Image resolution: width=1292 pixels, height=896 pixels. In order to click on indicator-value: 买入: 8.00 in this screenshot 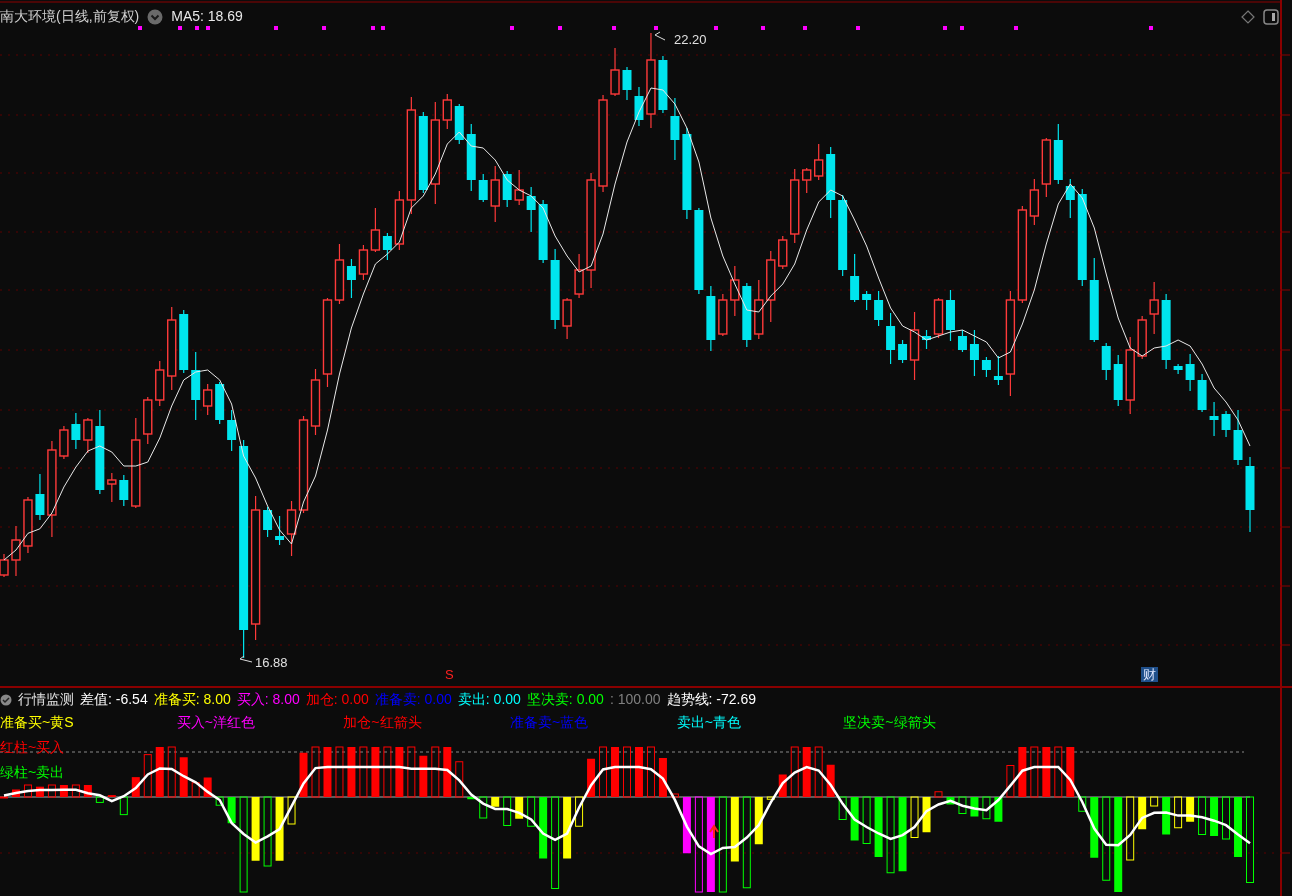, I will do `click(268, 699)`.